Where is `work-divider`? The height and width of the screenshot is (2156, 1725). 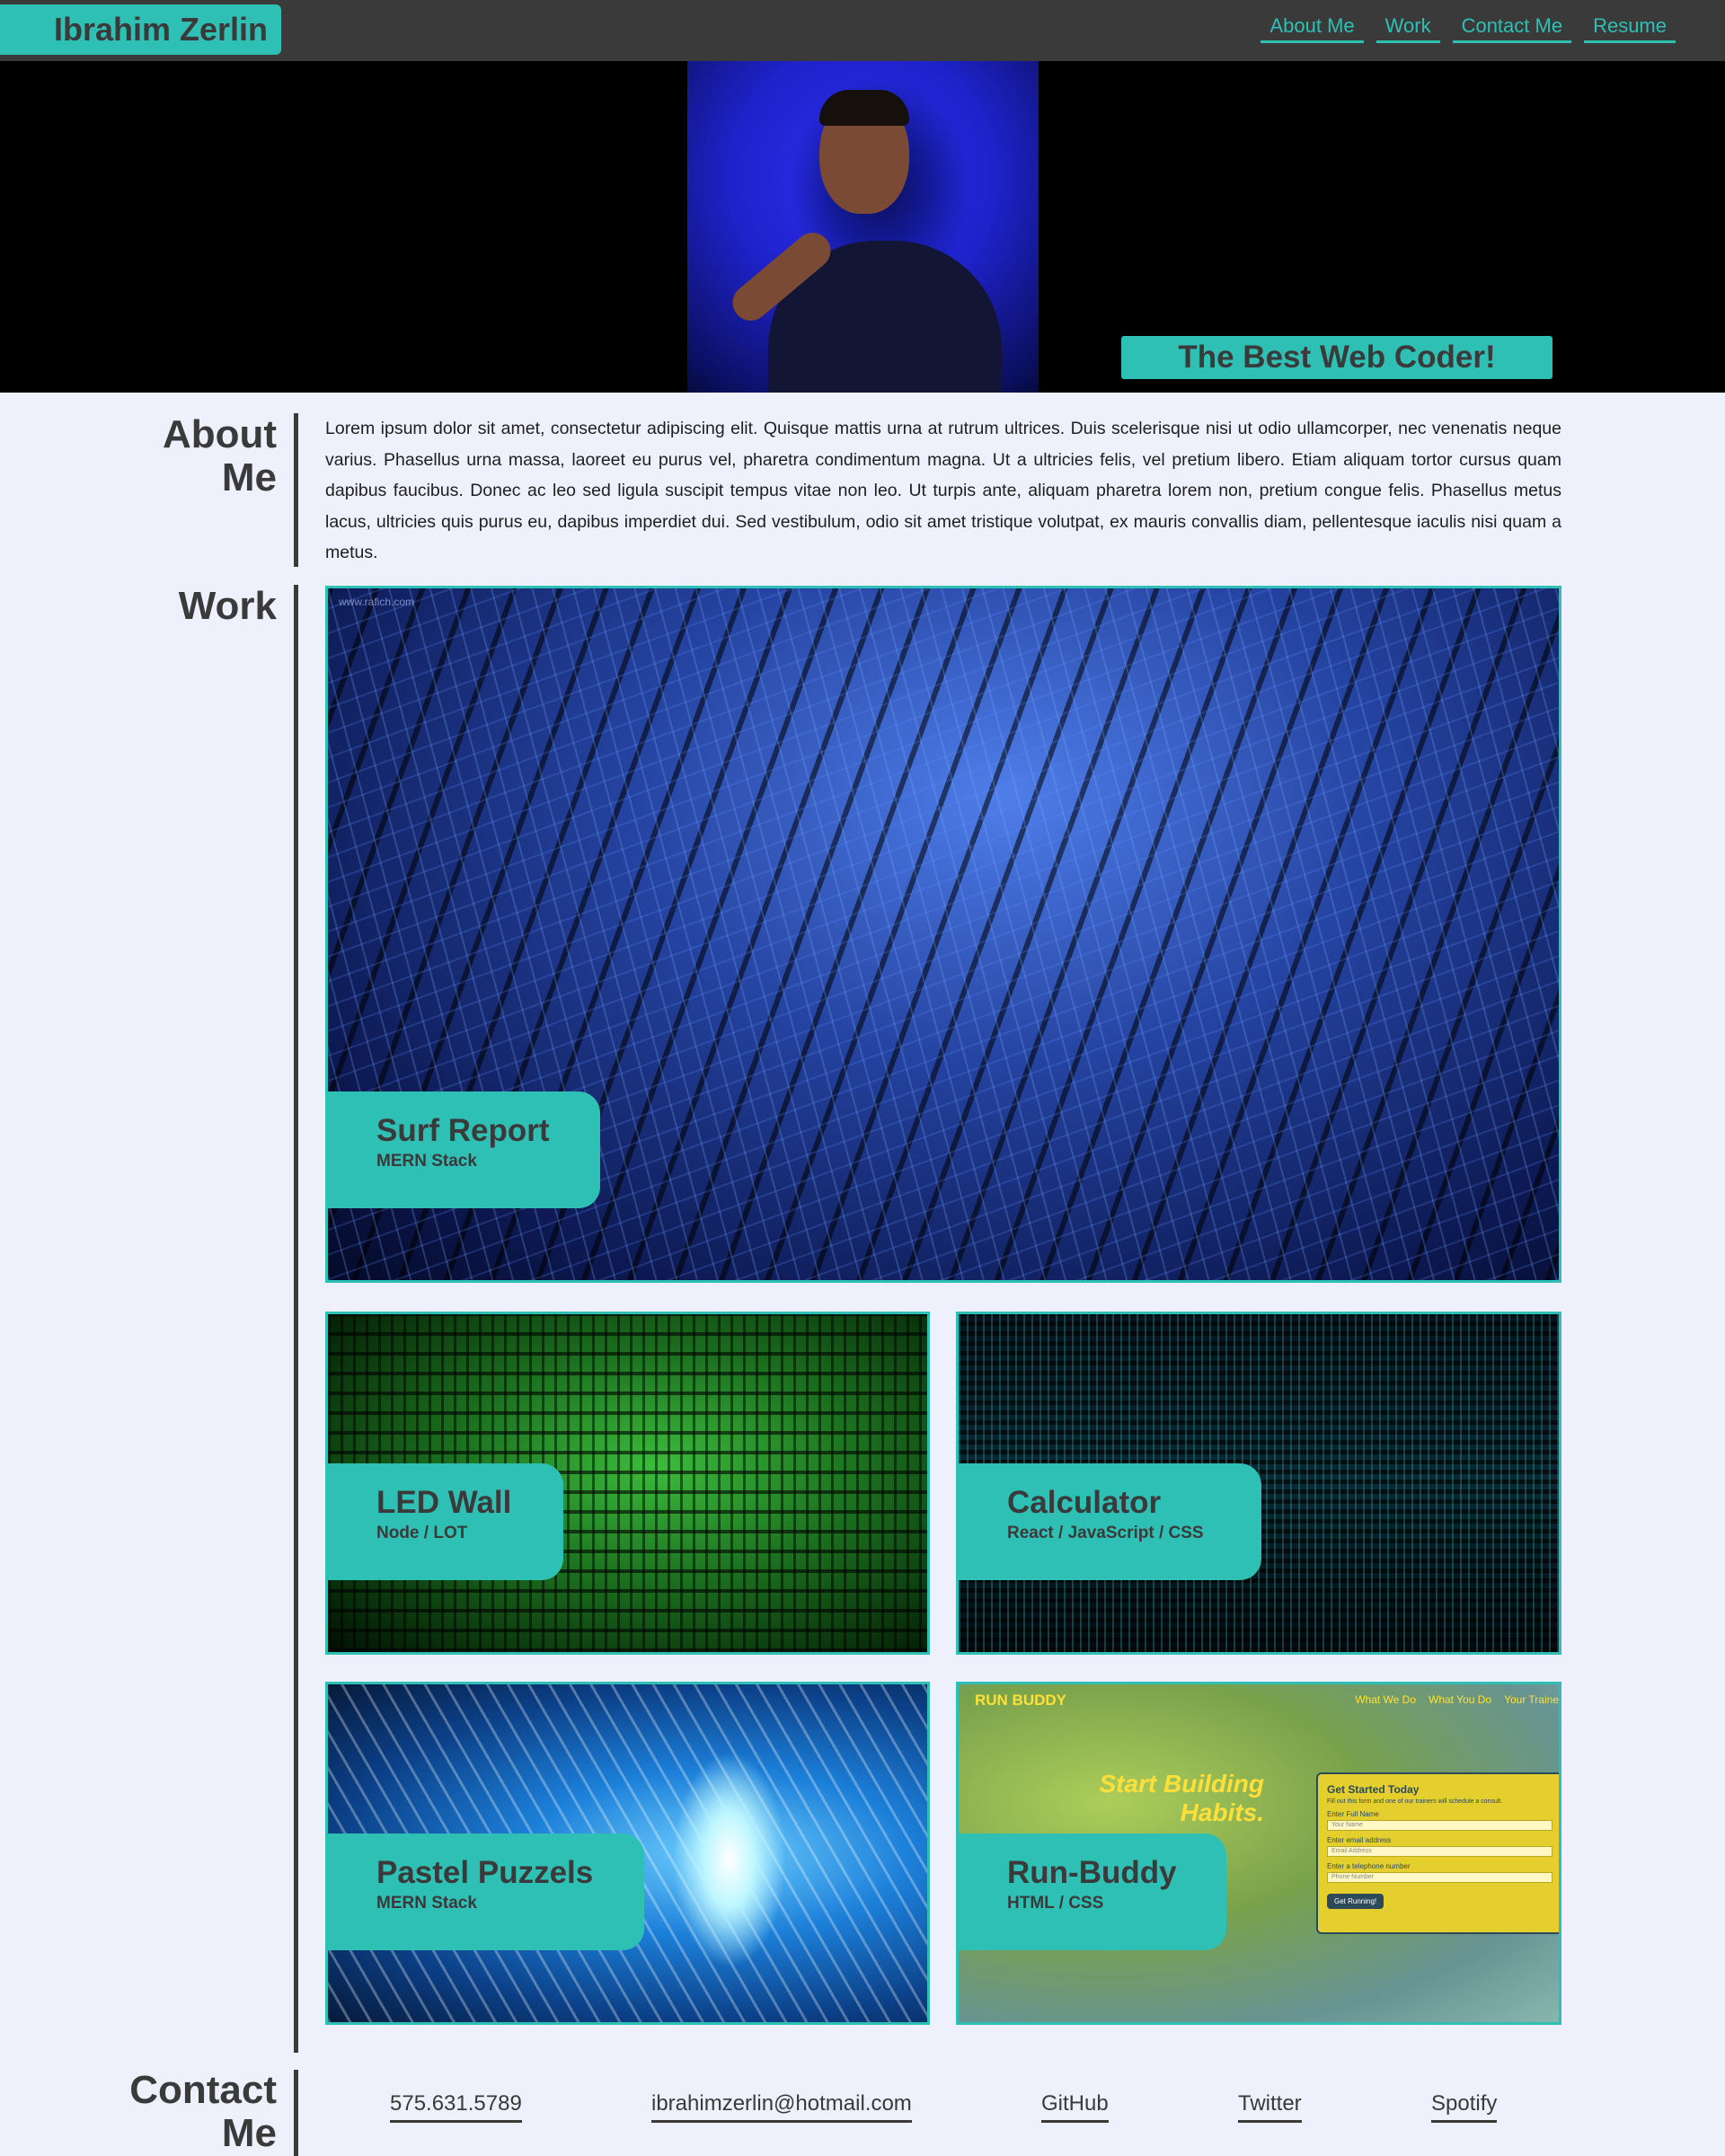 work-divider is located at coordinates (296, 1319).